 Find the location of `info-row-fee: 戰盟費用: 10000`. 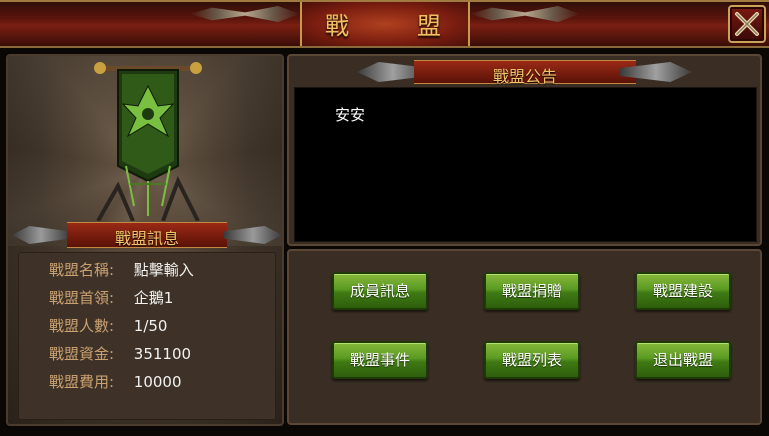

info-row-fee: 戰盟費用: 10000 is located at coordinates (115, 382).